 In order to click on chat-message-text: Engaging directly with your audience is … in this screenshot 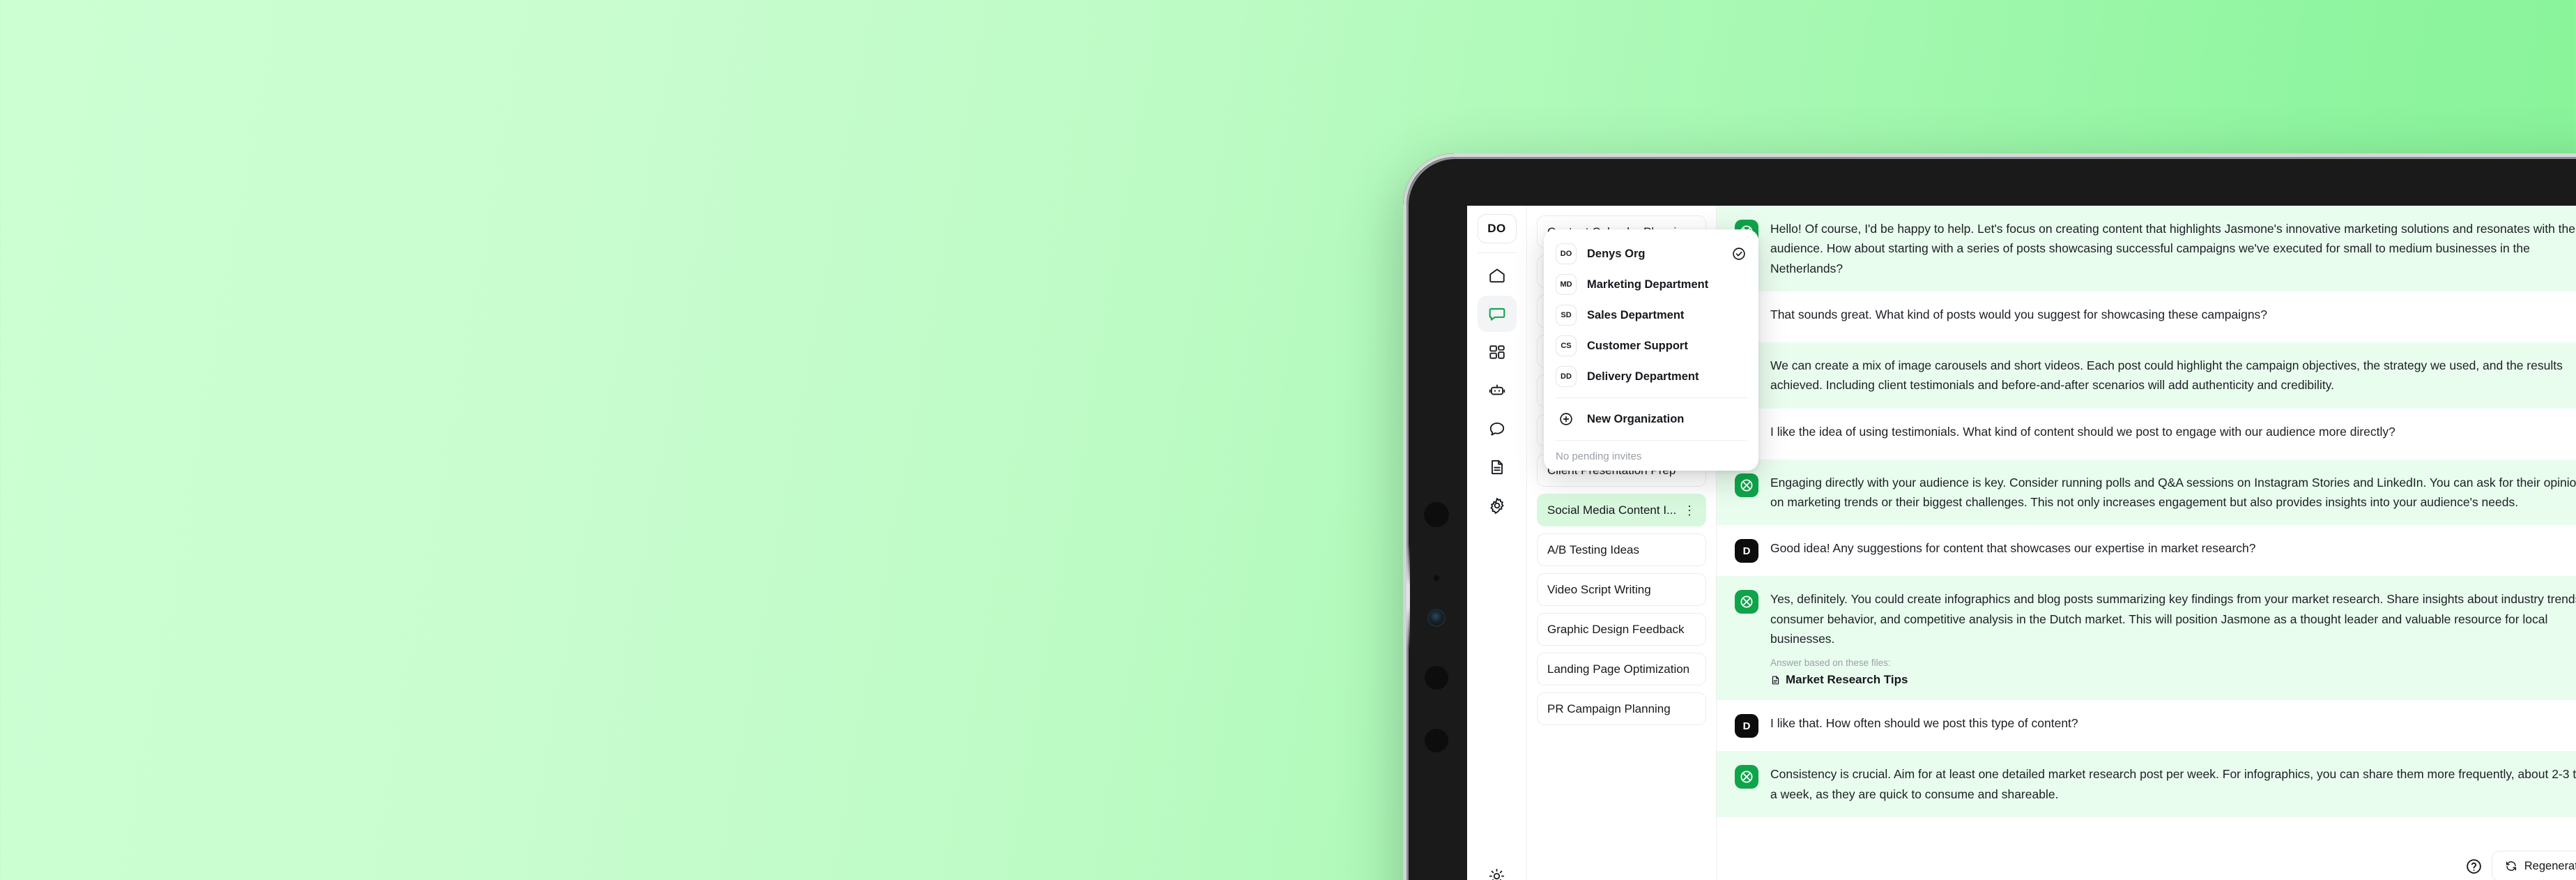, I will do `click(2173, 493)`.